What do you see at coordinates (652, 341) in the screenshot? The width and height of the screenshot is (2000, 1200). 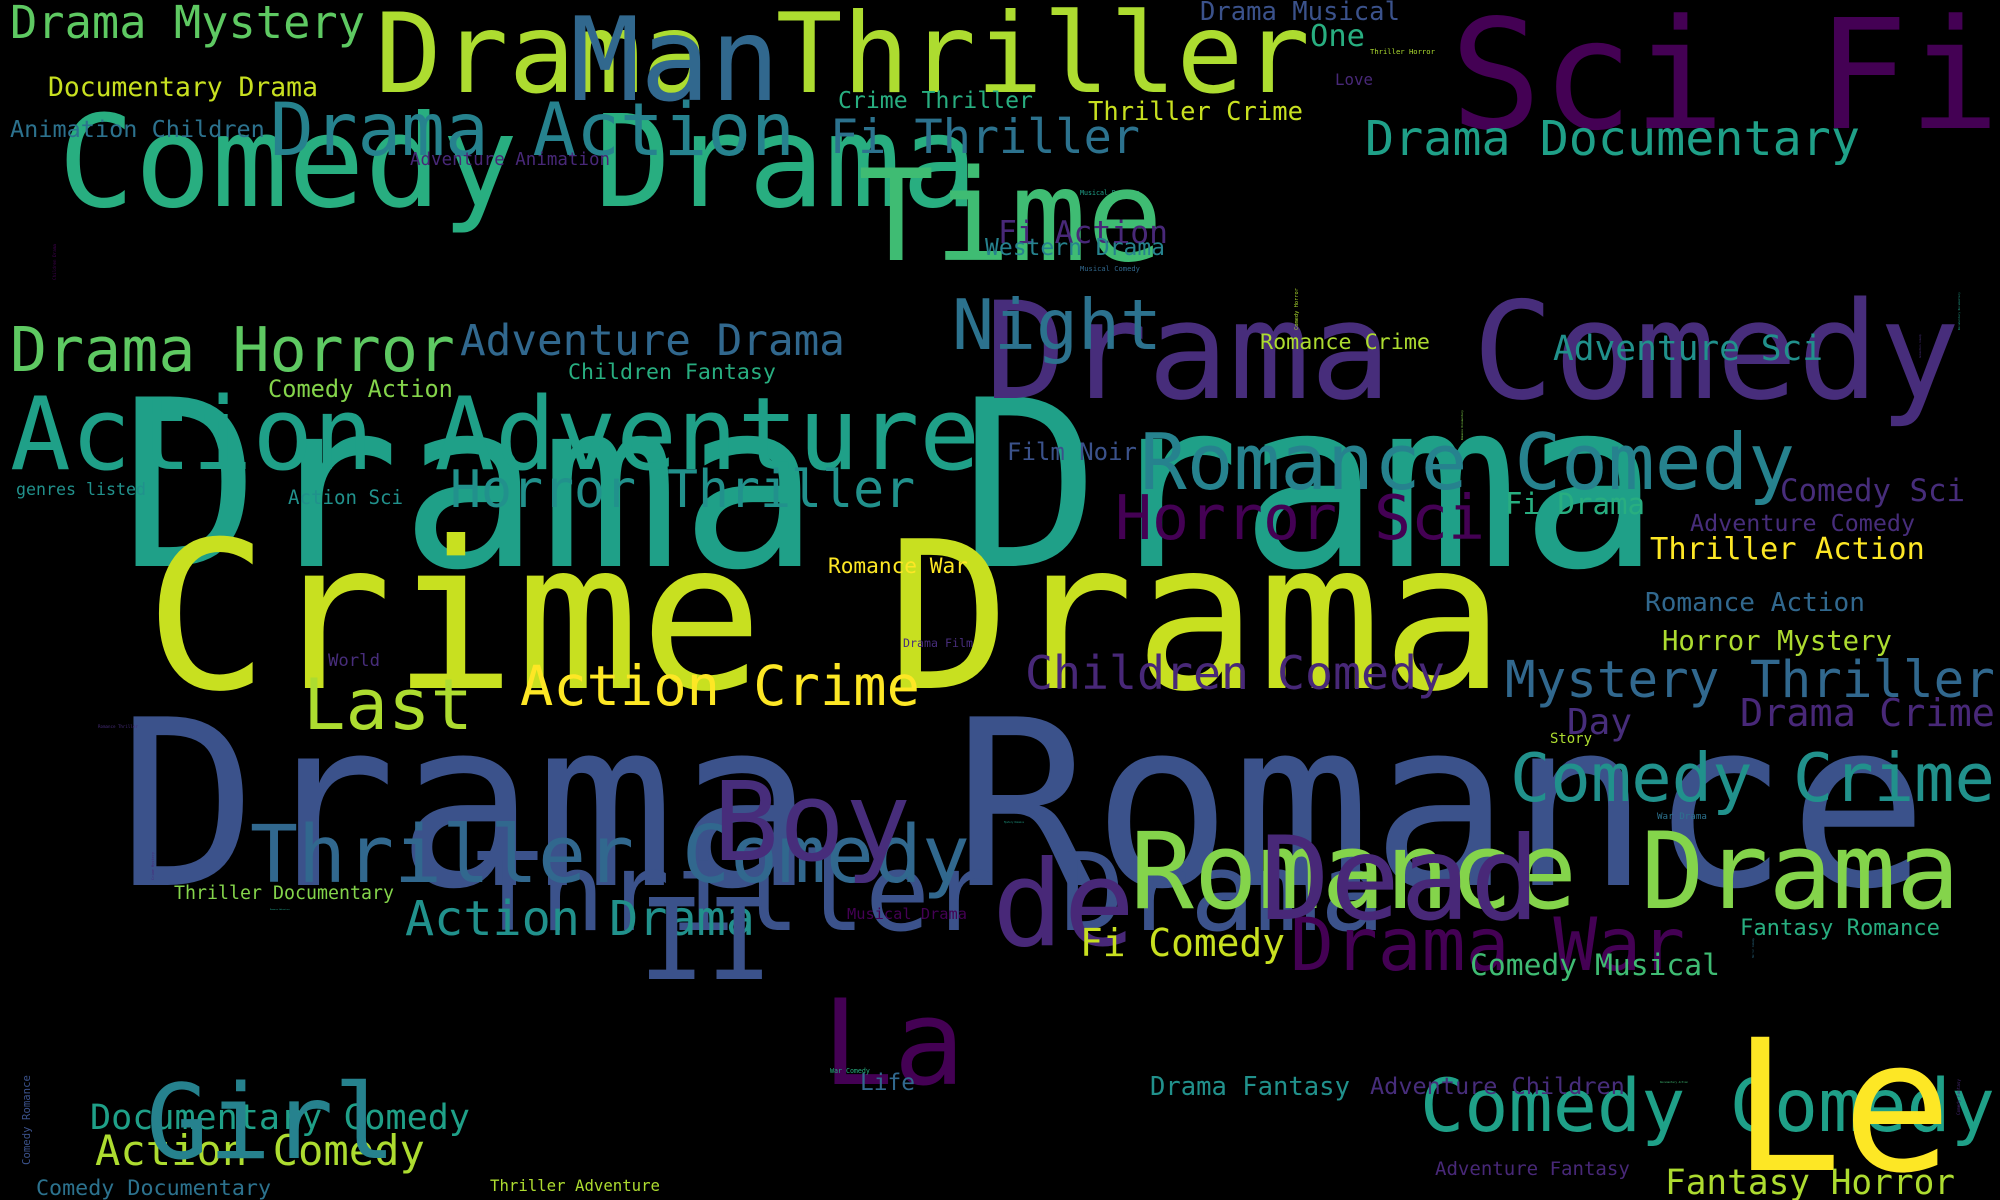 I see `word-adventure-drama: Adventure Drama` at bounding box center [652, 341].